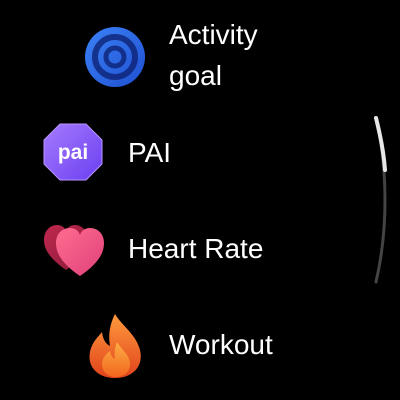 This screenshot has width=400, height=400. I want to click on heart-icon, so click(73, 249).